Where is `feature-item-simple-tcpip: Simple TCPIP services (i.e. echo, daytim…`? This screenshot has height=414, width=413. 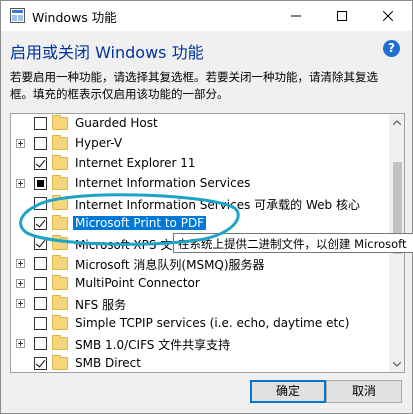
feature-item-simple-tcpip: Simple TCPIP services (i.e. echo, daytim… is located at coordinates (200, 324).